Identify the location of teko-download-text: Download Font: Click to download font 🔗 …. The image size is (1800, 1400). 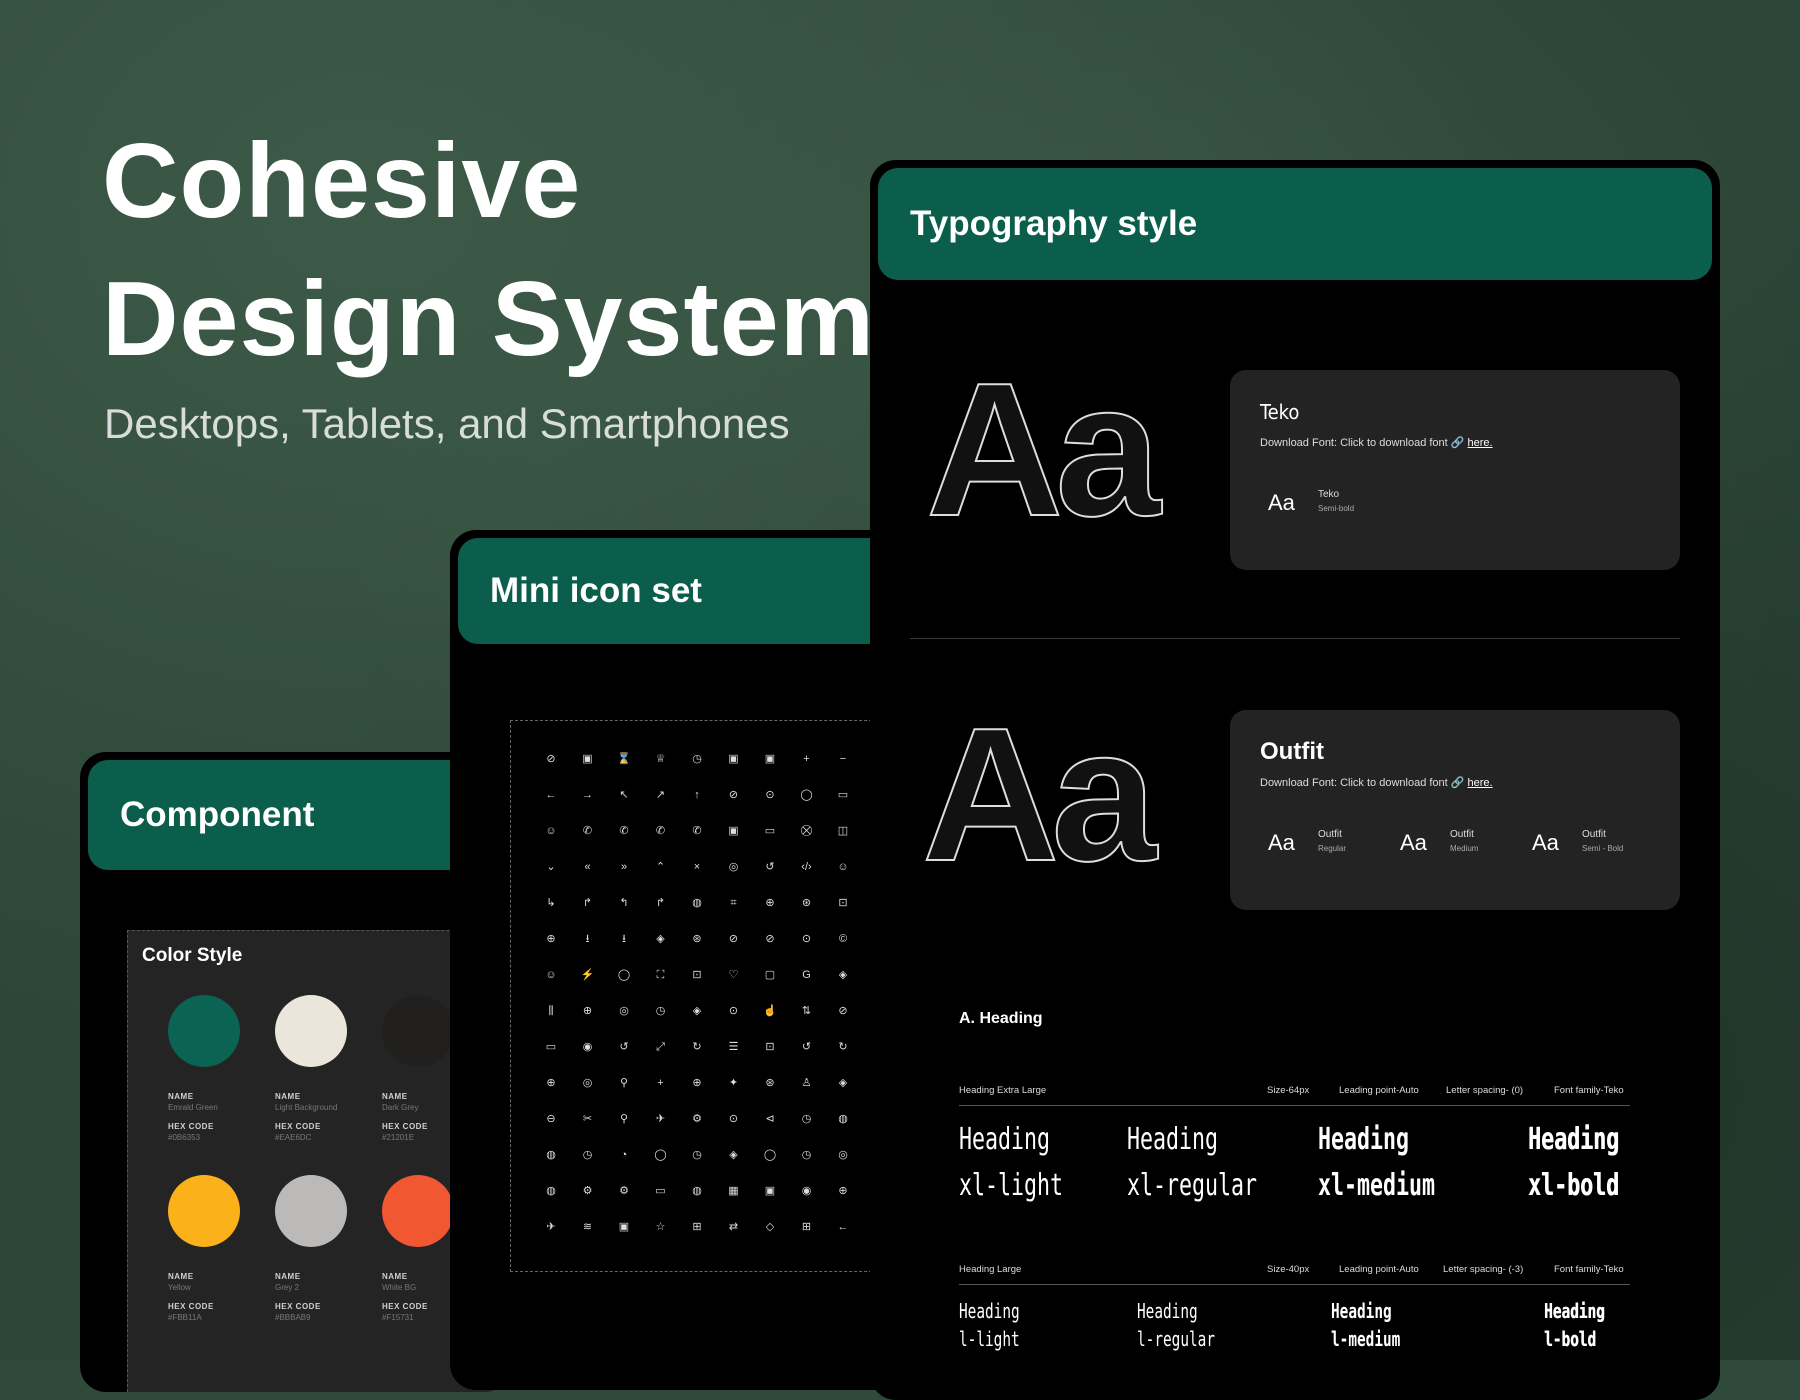
(1376, 443).